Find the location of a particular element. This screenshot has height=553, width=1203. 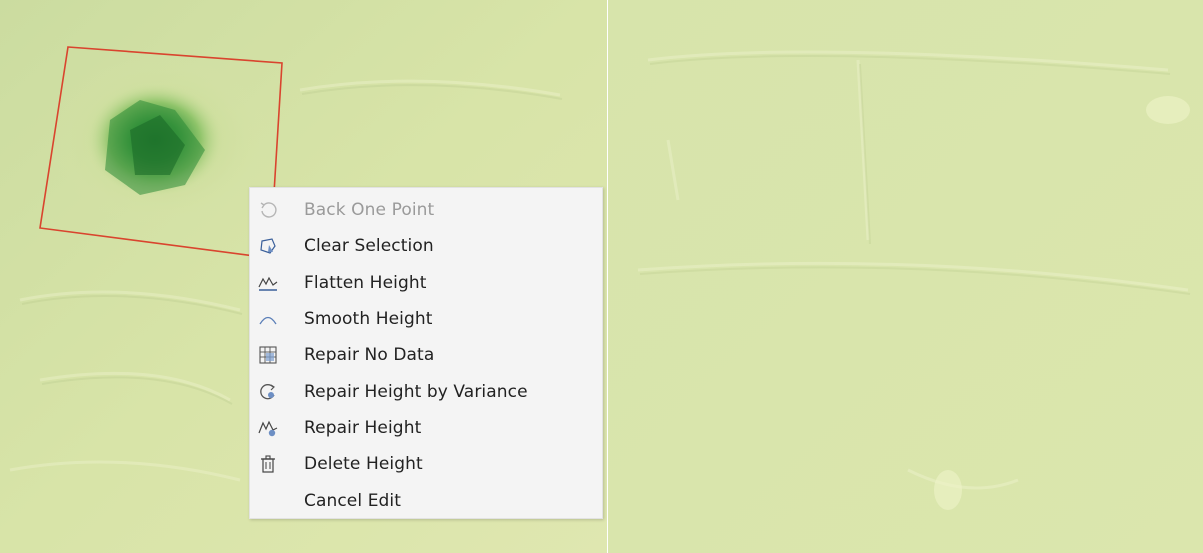

menu-item-smooth-height: Smooth Height is located at coordinates (426, 319).